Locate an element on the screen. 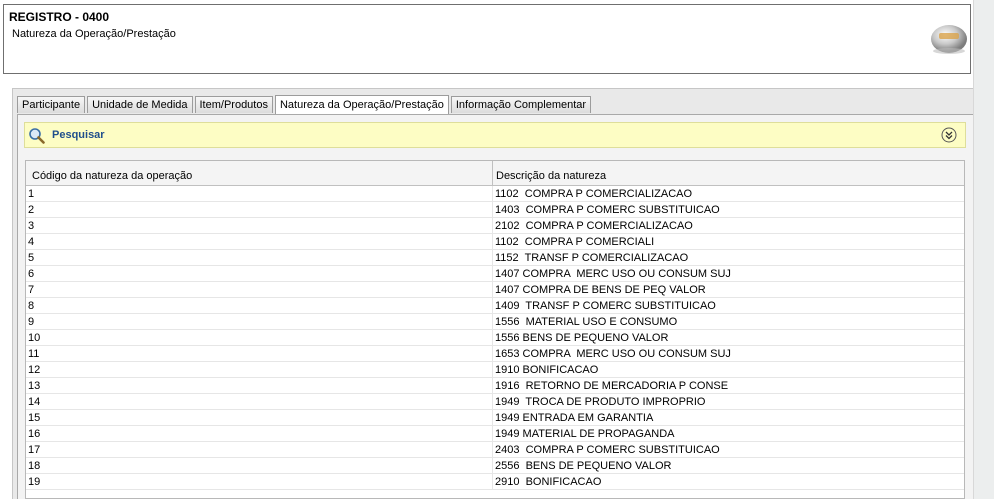 The height and width of the screenshot is (499, 994). table-row: 6 1407 COMPRA MERC USO OU CONSUM SUJ is located at coordinates (495, 274).